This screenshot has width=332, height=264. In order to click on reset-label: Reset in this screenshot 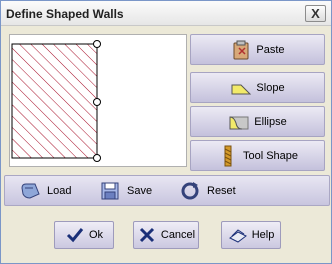, I will do `click(221, 191)`.